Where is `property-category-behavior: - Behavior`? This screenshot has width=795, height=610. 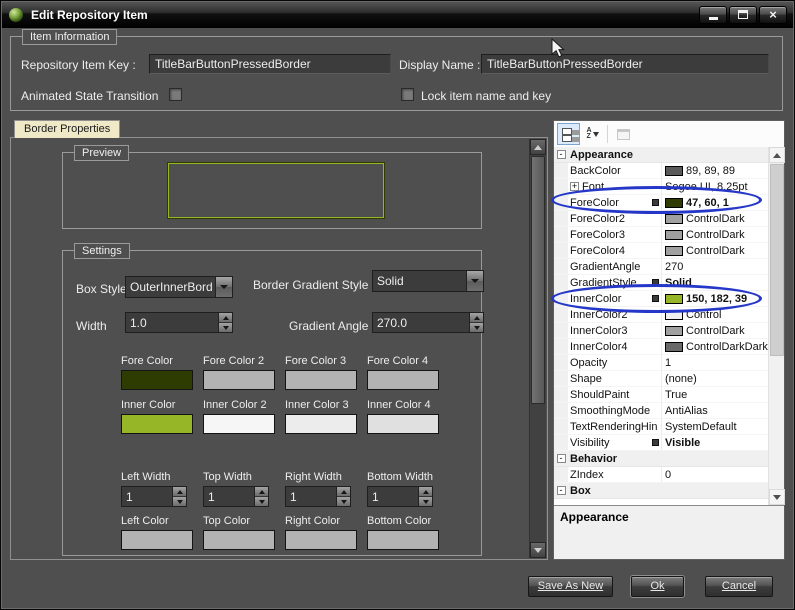 property-category-behavior: - Behavior is located at coordinates (661, 459).